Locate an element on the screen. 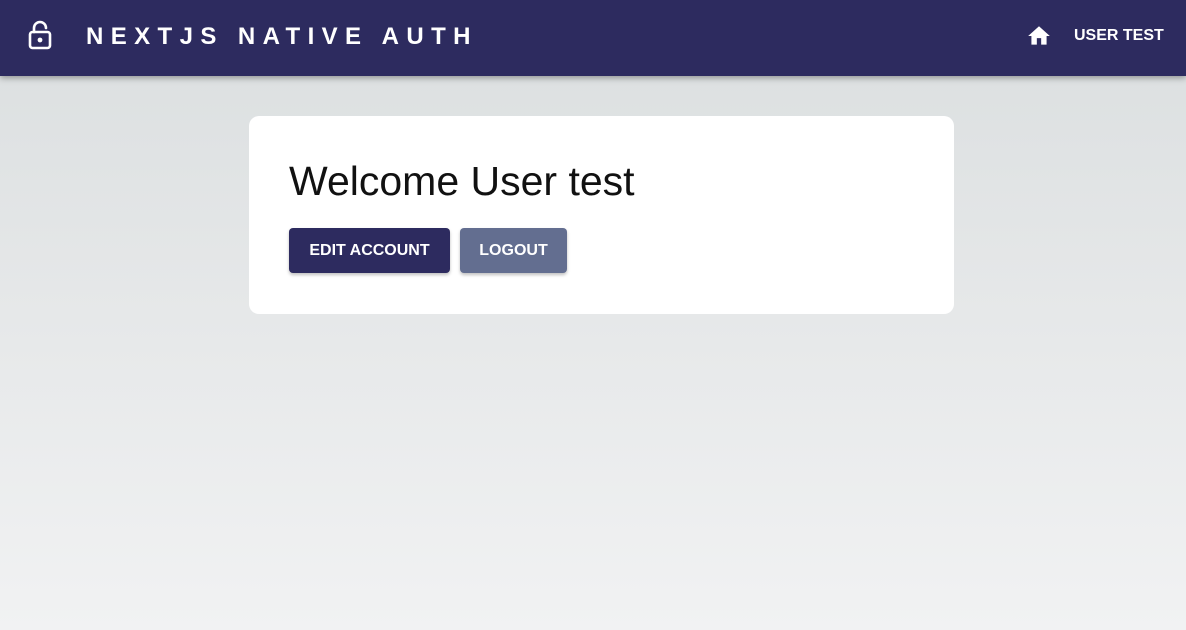 Image resolution: width=1186 pixels, height=630 pixels. edit-account-button: EDIT ACCOUNT is located at coordinates (369, 250).